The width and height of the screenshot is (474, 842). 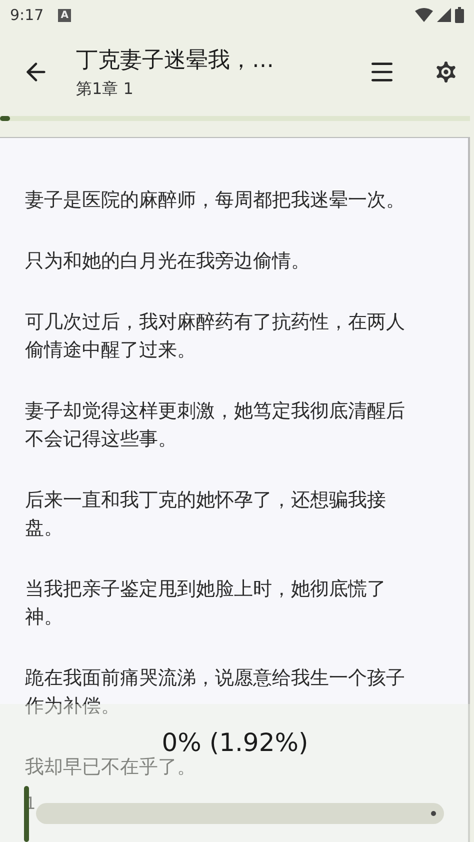 I want to click on chapter-title: 第1章 1, so click(x=105, y=89).